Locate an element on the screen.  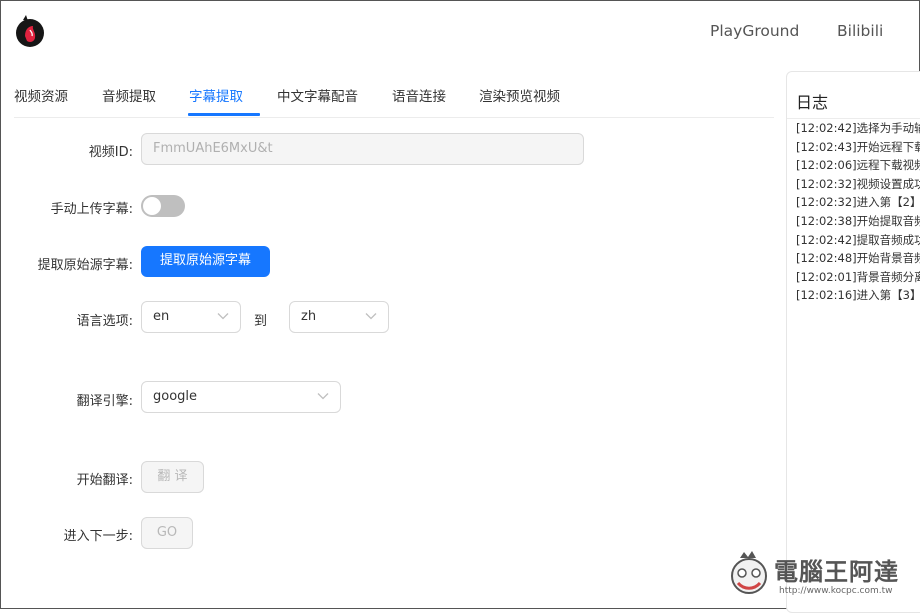
log-line: [12:02:32]视频设置成功 is located at coordinates (858, 183).